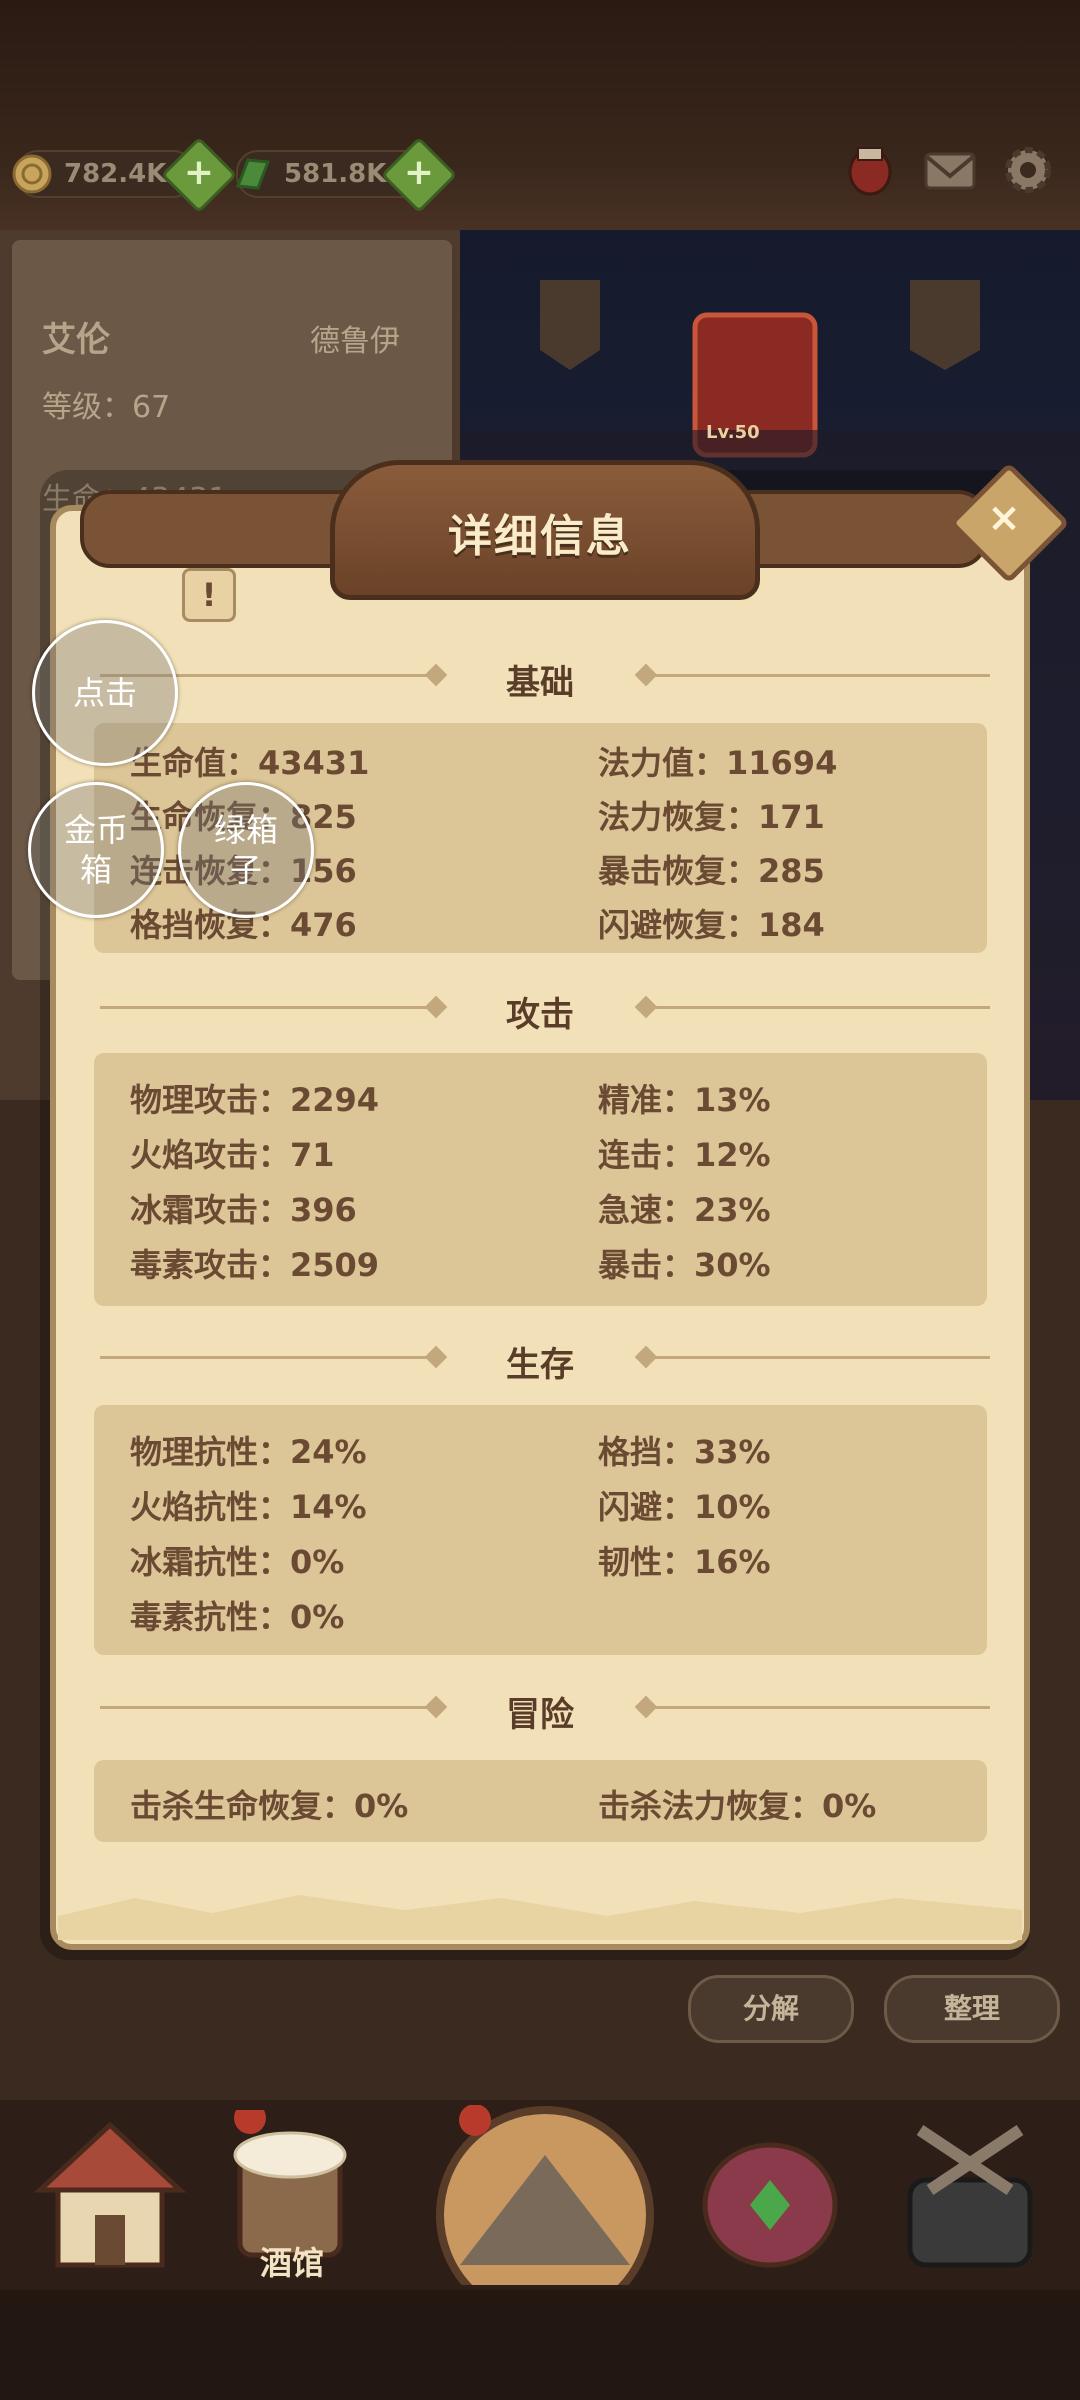 This screenshot has width=1080, height=2400. What do you see at coordinates (859, 529) in the screenshot?
I see `banner-right-wing` at bounding box center [859, 529].